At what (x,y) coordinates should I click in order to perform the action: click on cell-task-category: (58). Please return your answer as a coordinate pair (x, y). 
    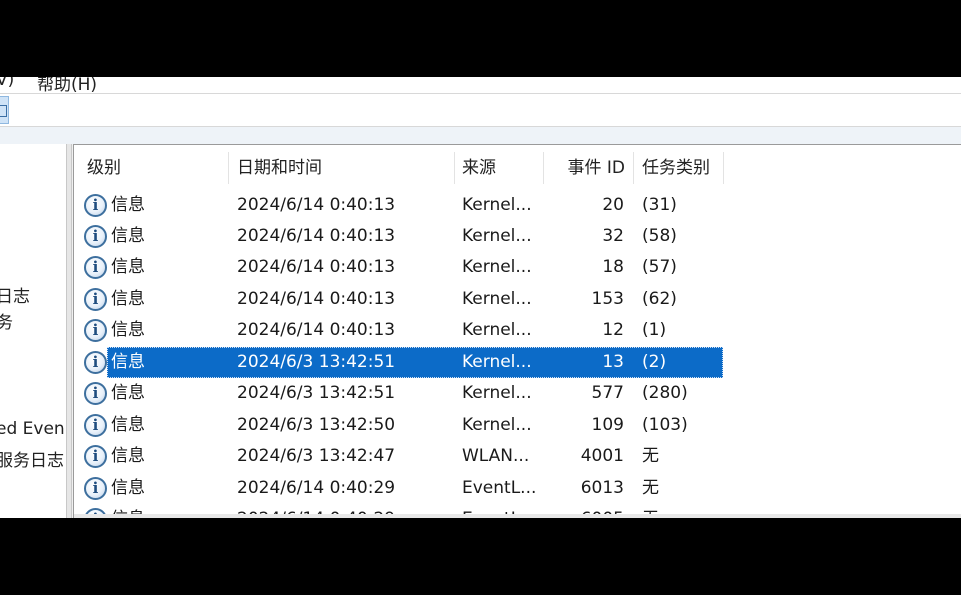
    Looking at the image, I should click on (659, 236).